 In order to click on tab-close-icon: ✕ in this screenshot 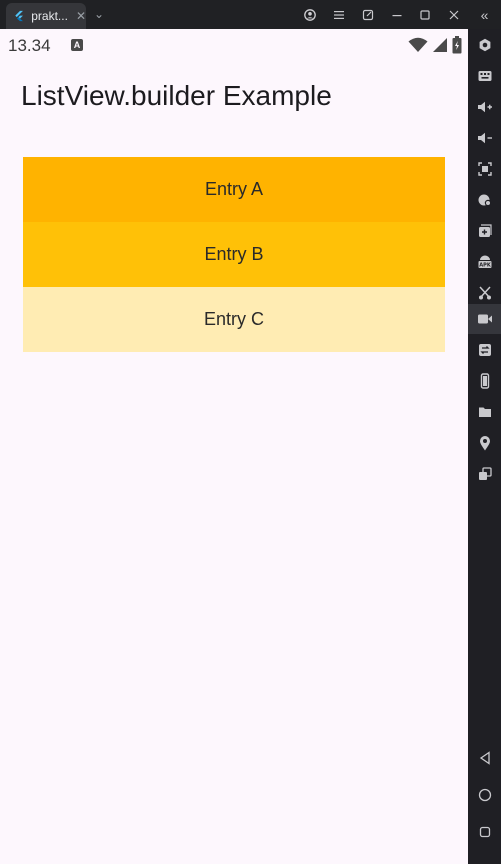, I will do `click(81, 16)`.